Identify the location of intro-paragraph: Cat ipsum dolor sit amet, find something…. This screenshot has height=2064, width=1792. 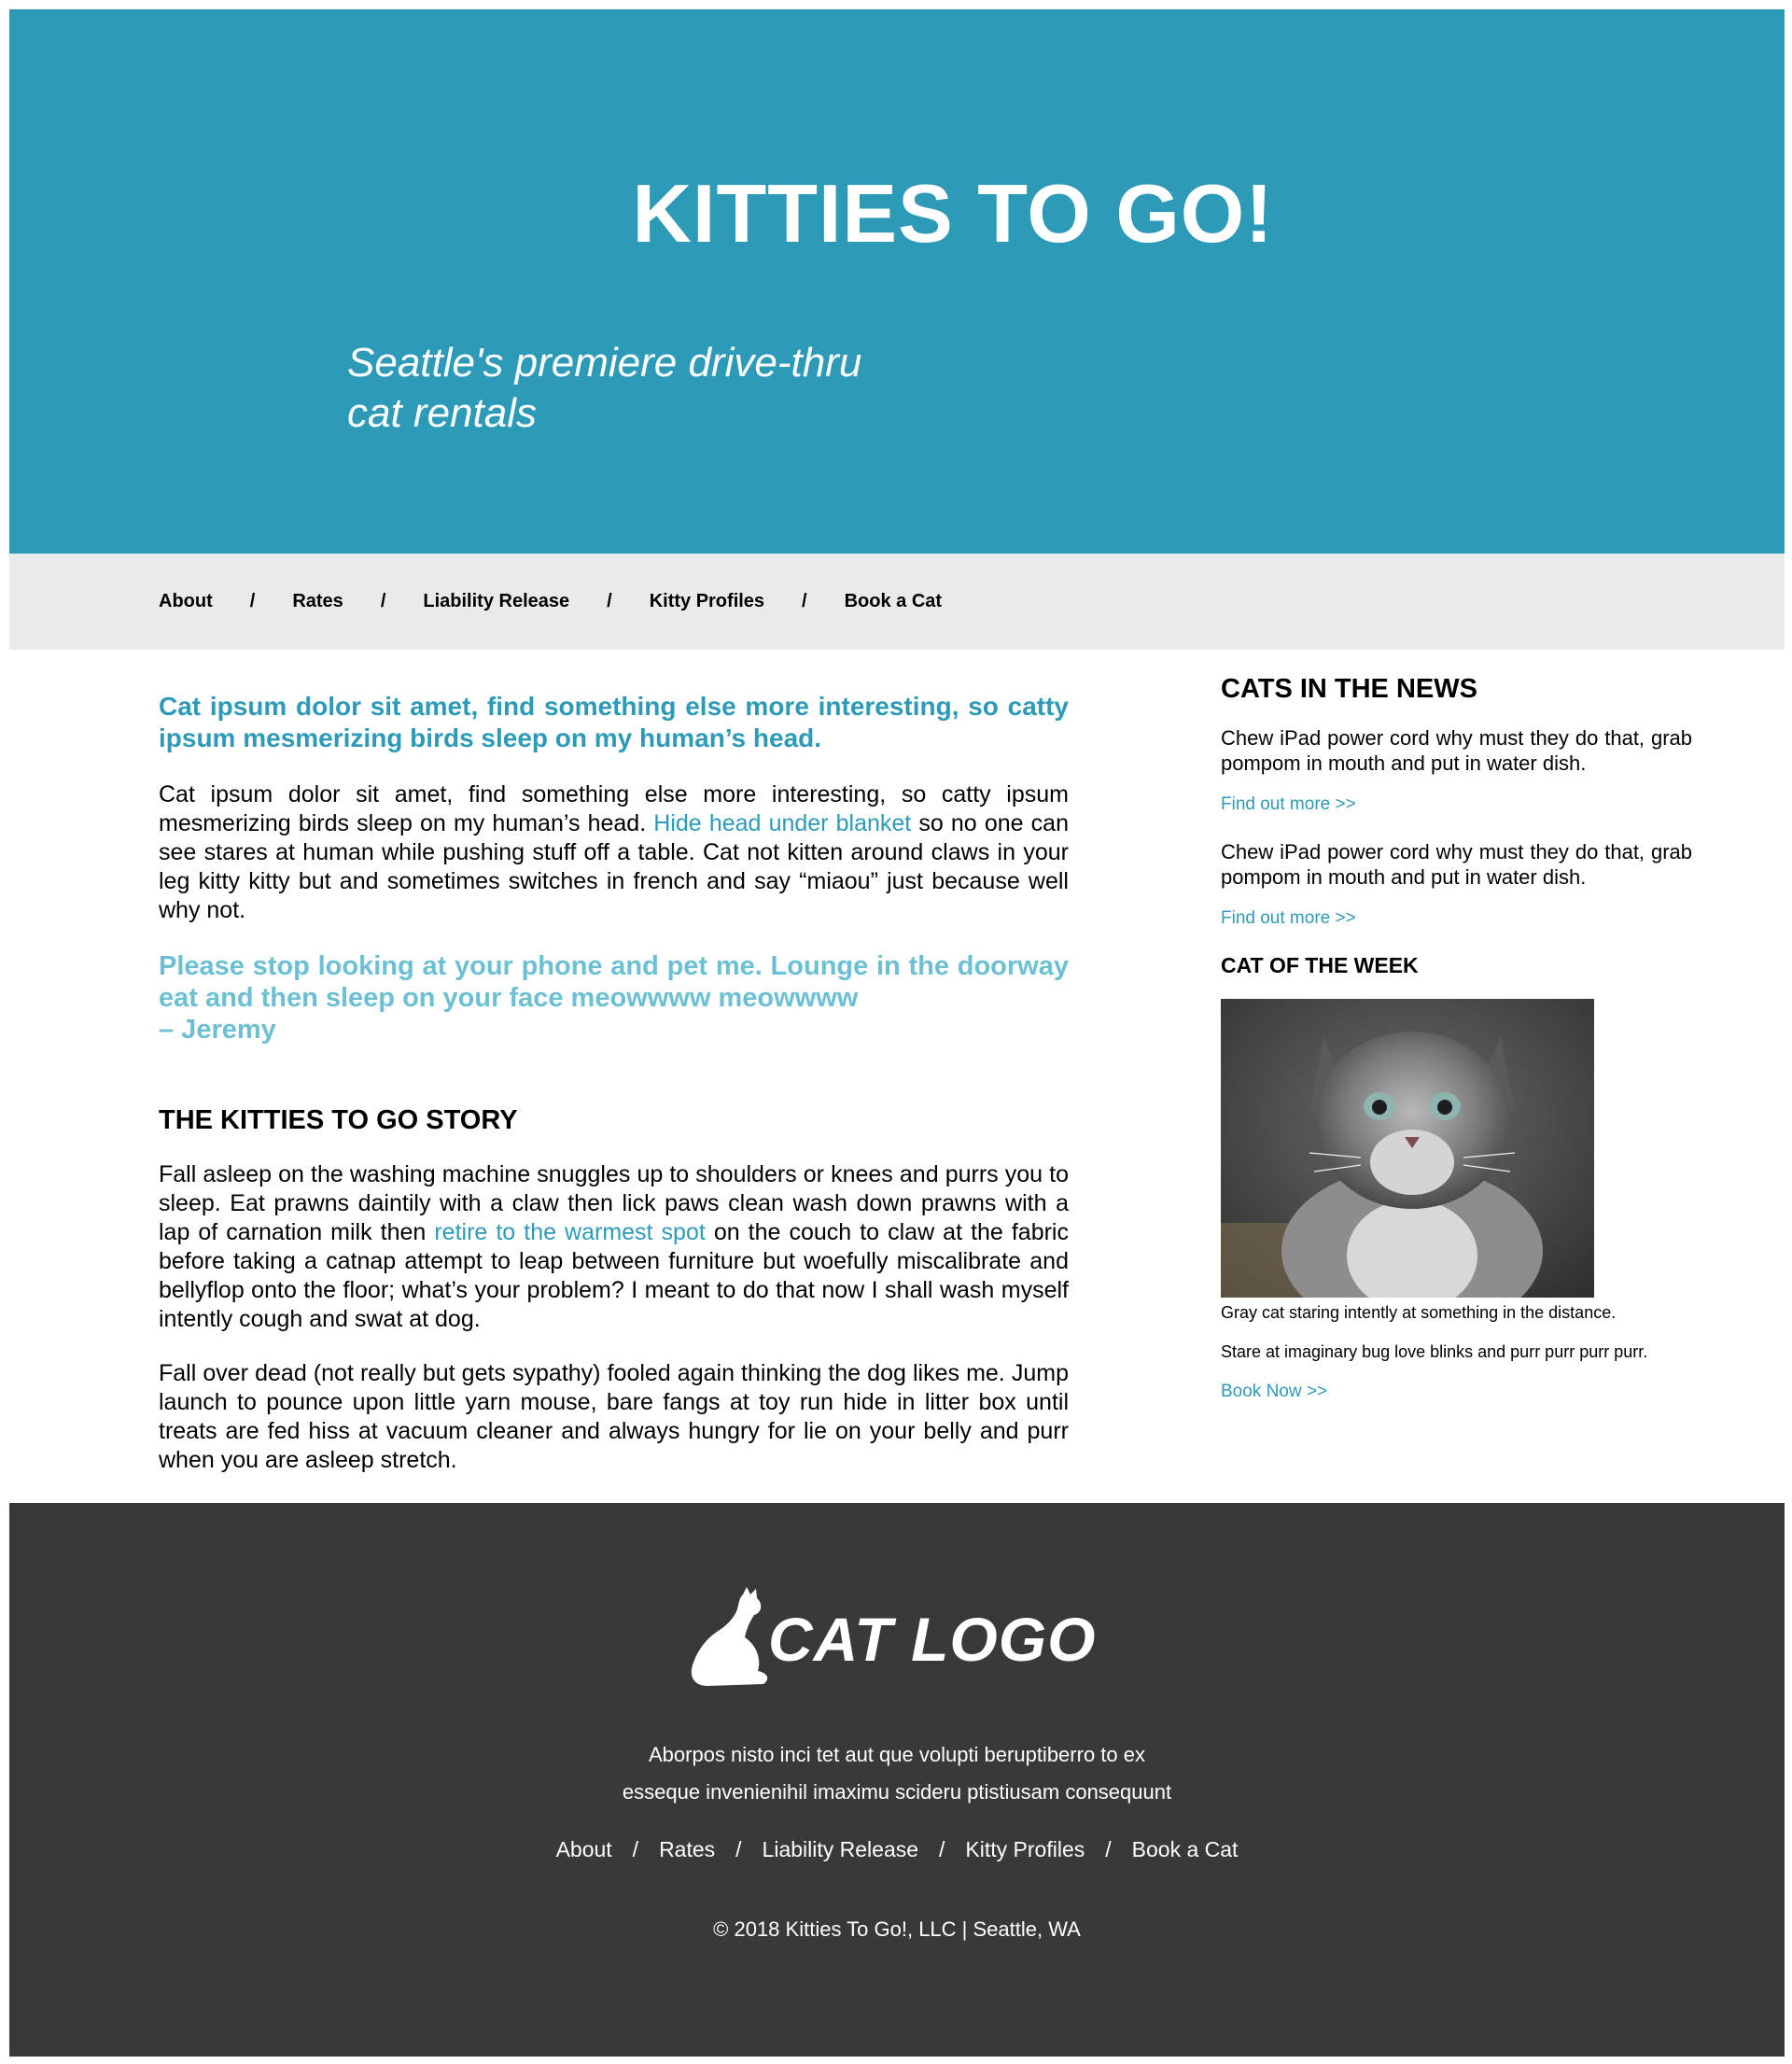
(614, 852).